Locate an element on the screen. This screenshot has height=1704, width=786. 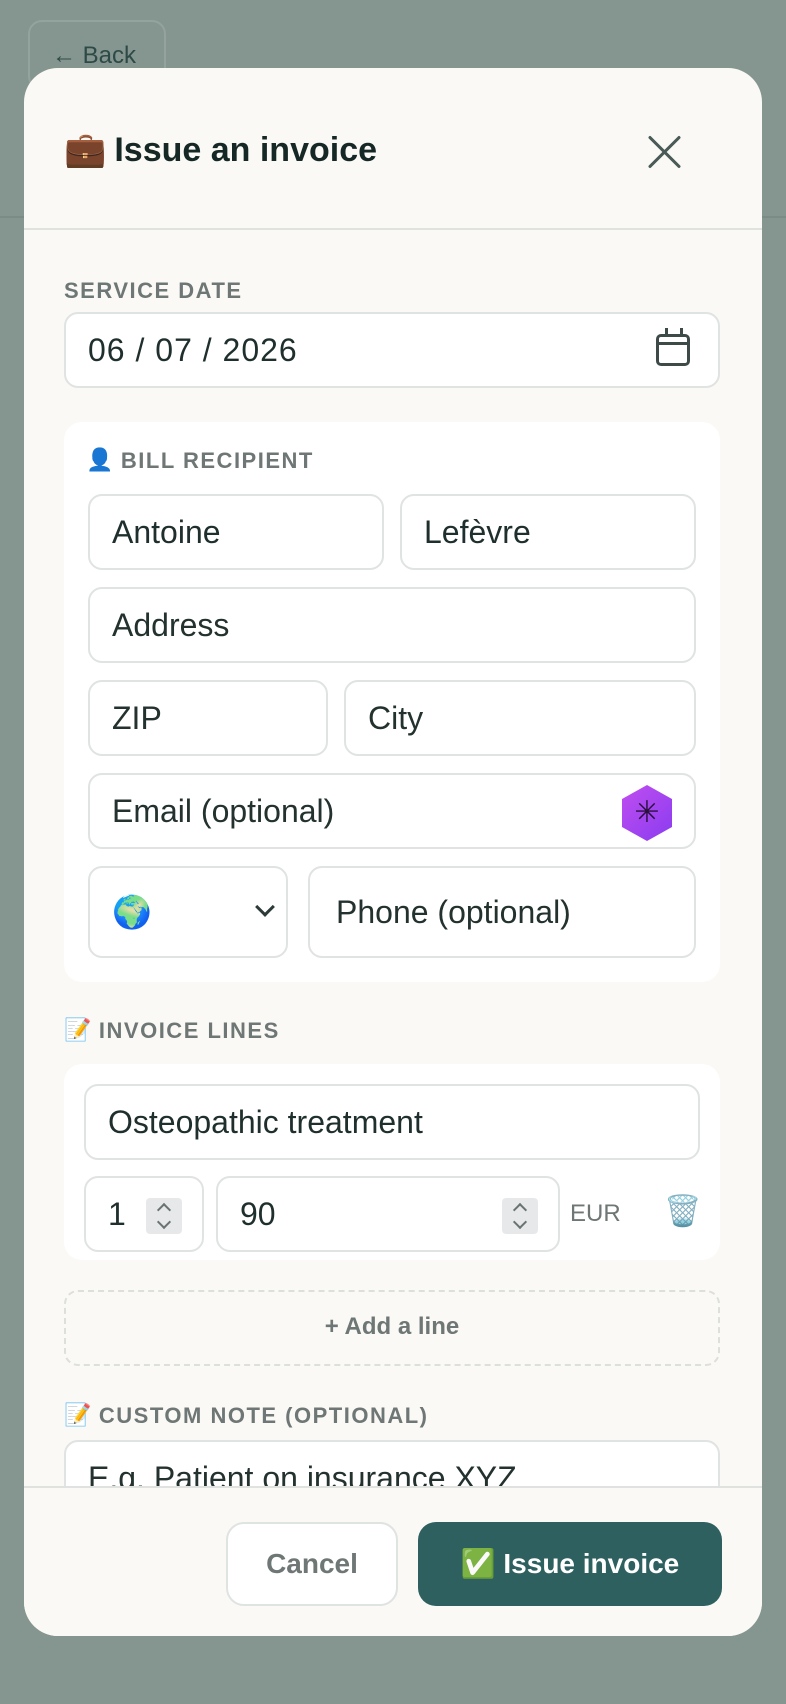
first-name-input: Antoine is located at coordinates (236, 532).